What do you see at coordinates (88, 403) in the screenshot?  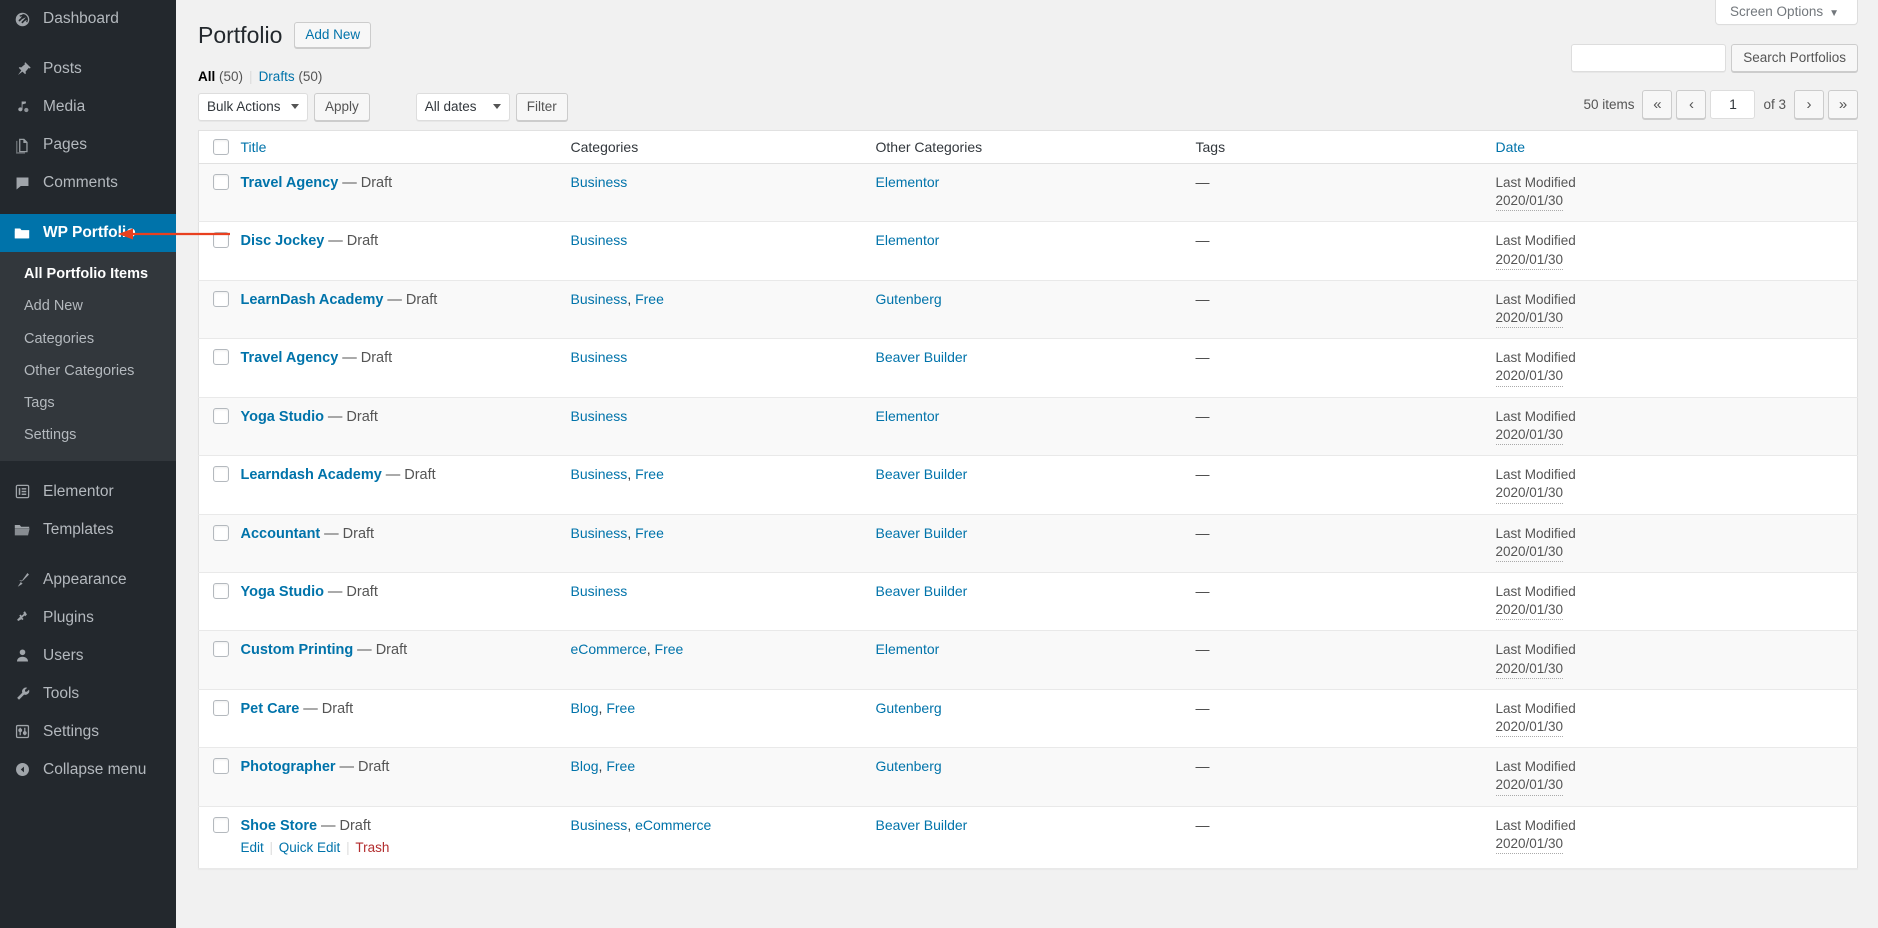 I see `submenu-item-tags: Tags` at bounding box center [88, 403].